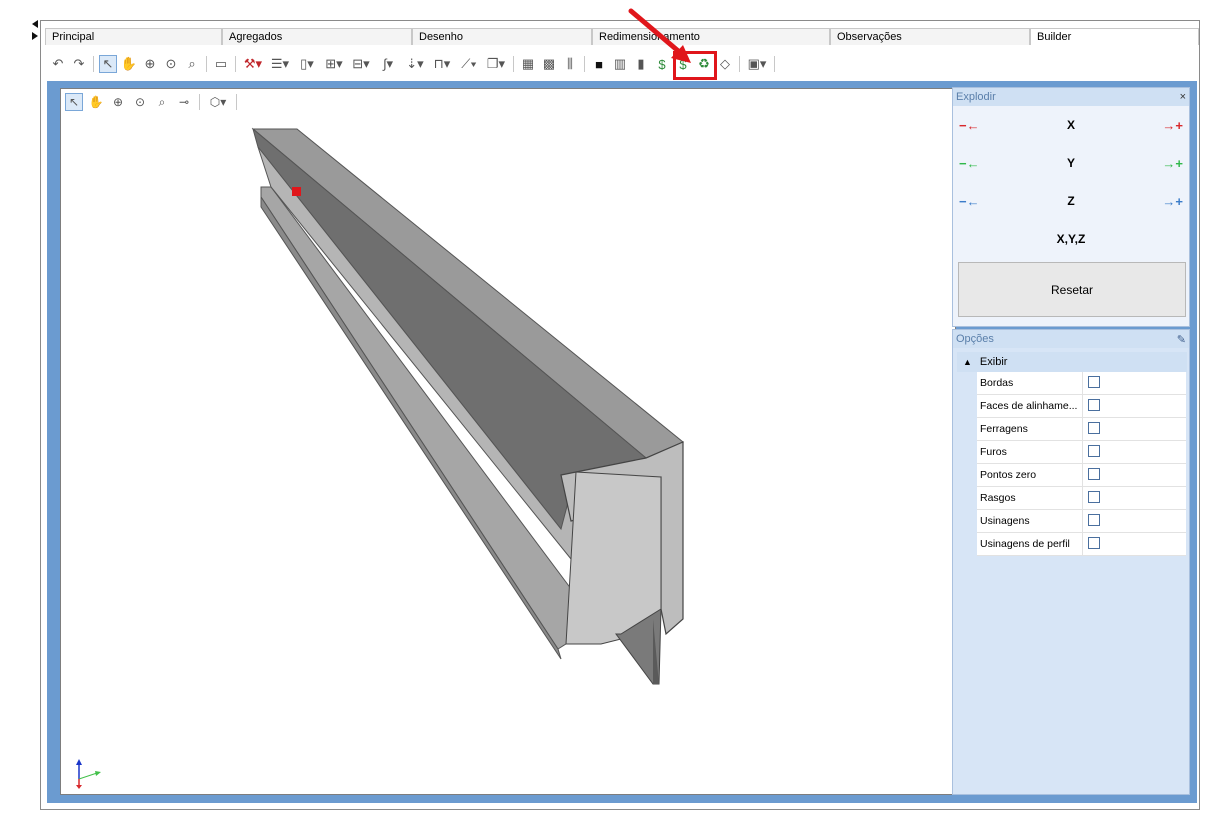  I want to click on zoom-in-icon: ⊕, so click(150, 64).